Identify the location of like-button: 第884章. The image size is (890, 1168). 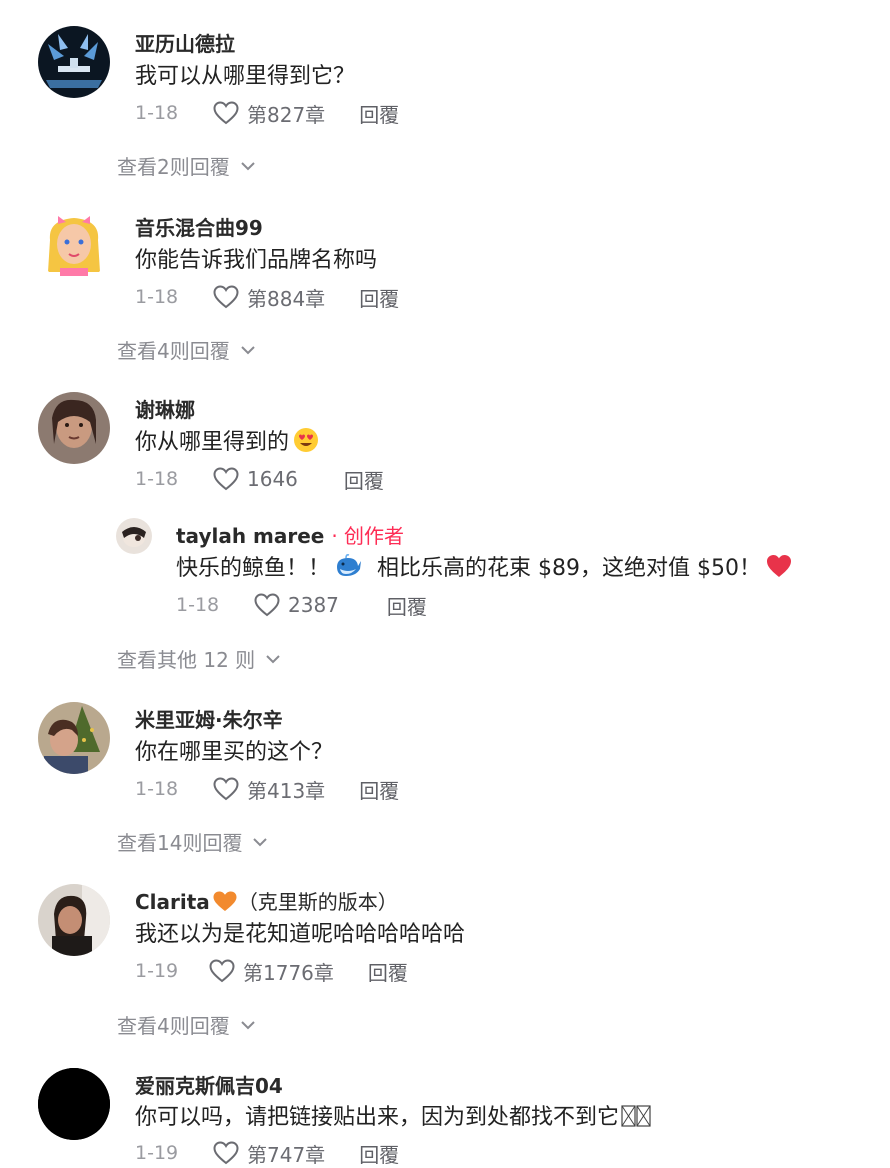
(269, 297).